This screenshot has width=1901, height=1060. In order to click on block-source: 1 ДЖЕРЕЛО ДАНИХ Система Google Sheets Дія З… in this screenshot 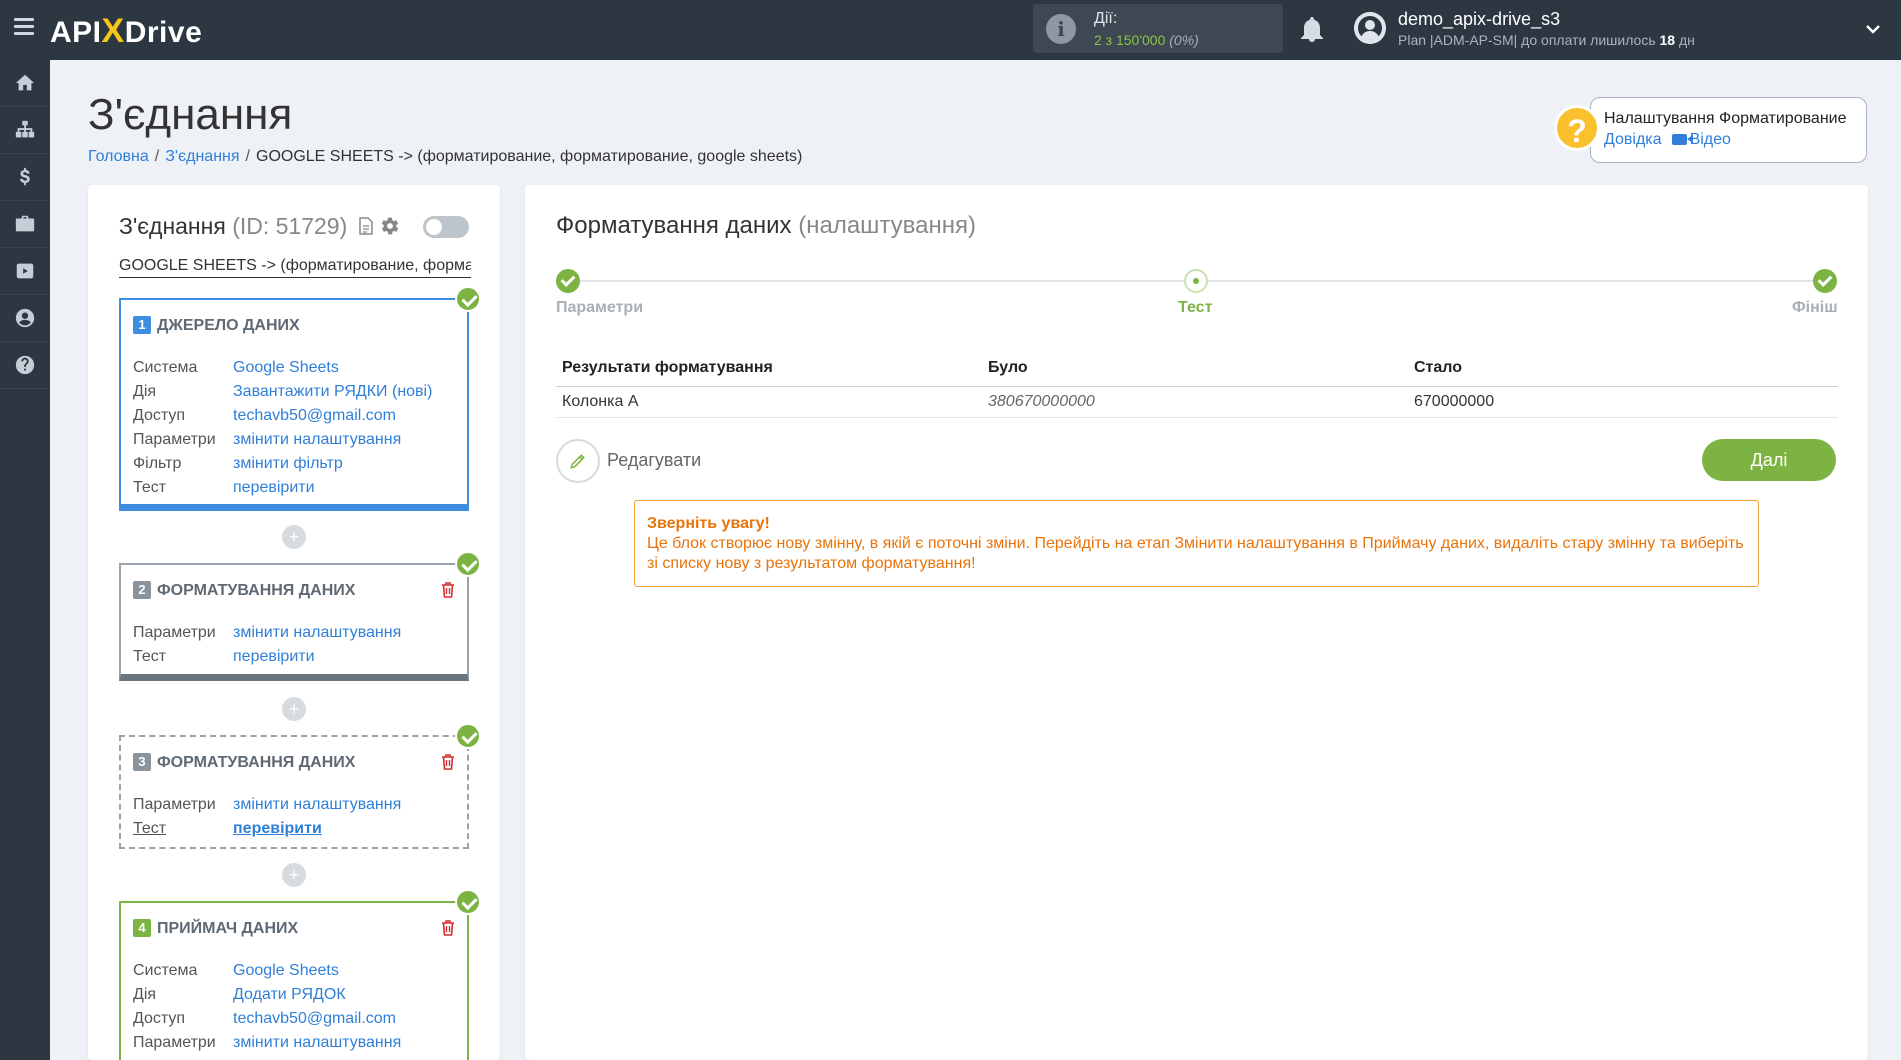, I will do `click(300, 398)`.